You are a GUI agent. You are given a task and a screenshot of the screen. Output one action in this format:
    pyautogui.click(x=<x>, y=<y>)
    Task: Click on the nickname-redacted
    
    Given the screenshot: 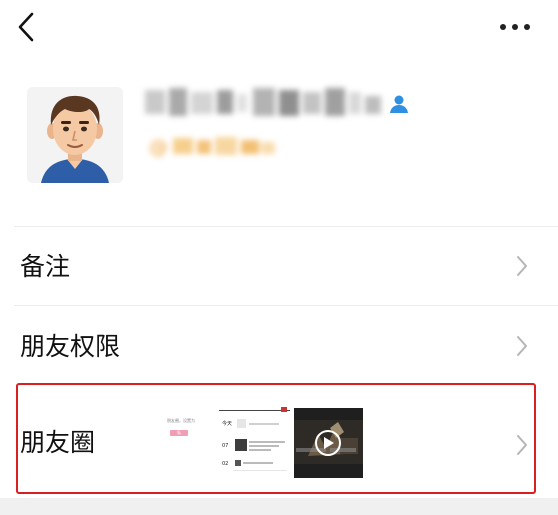 What is the action you would take?
    pyautogui.click(x=264, y=102)
    